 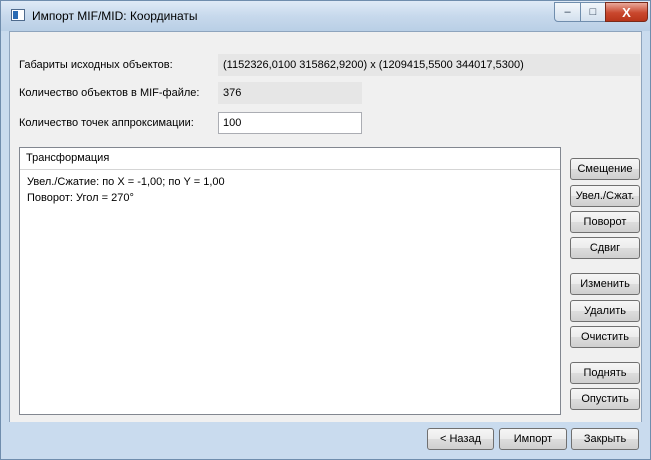 I want to click on object-count-value: 376, so click(x=290, y=93).